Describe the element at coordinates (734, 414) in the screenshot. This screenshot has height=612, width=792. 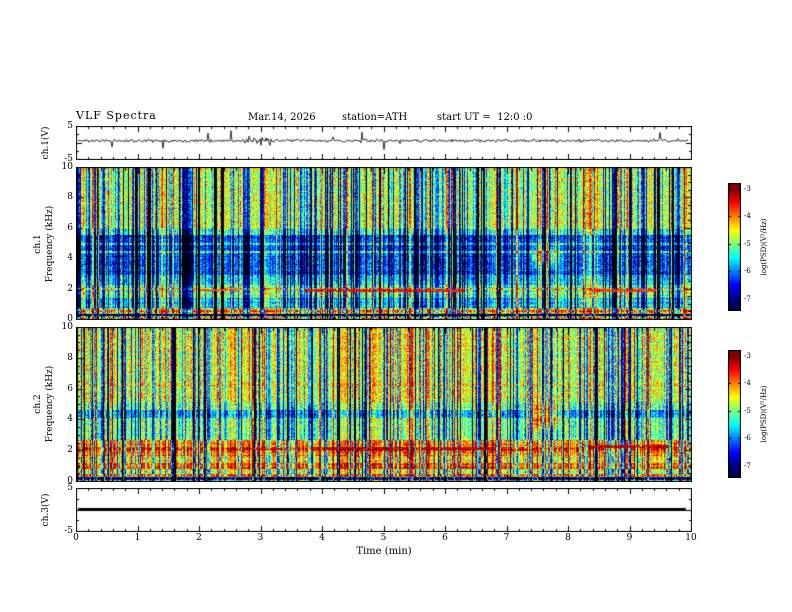
I see `ch2-colorbar` at that location.